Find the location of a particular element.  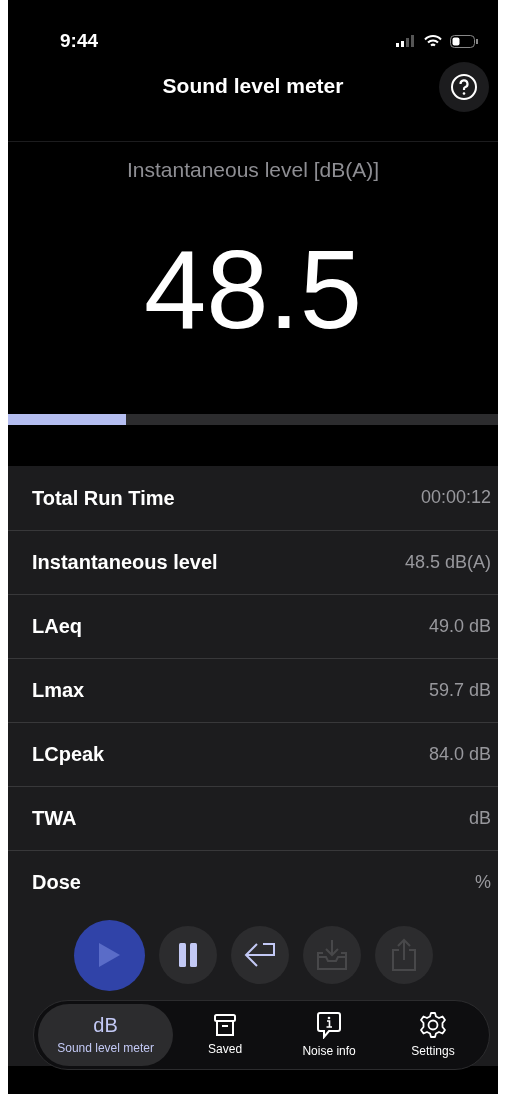

row-label: Dose is located at coordinates (56, 882).